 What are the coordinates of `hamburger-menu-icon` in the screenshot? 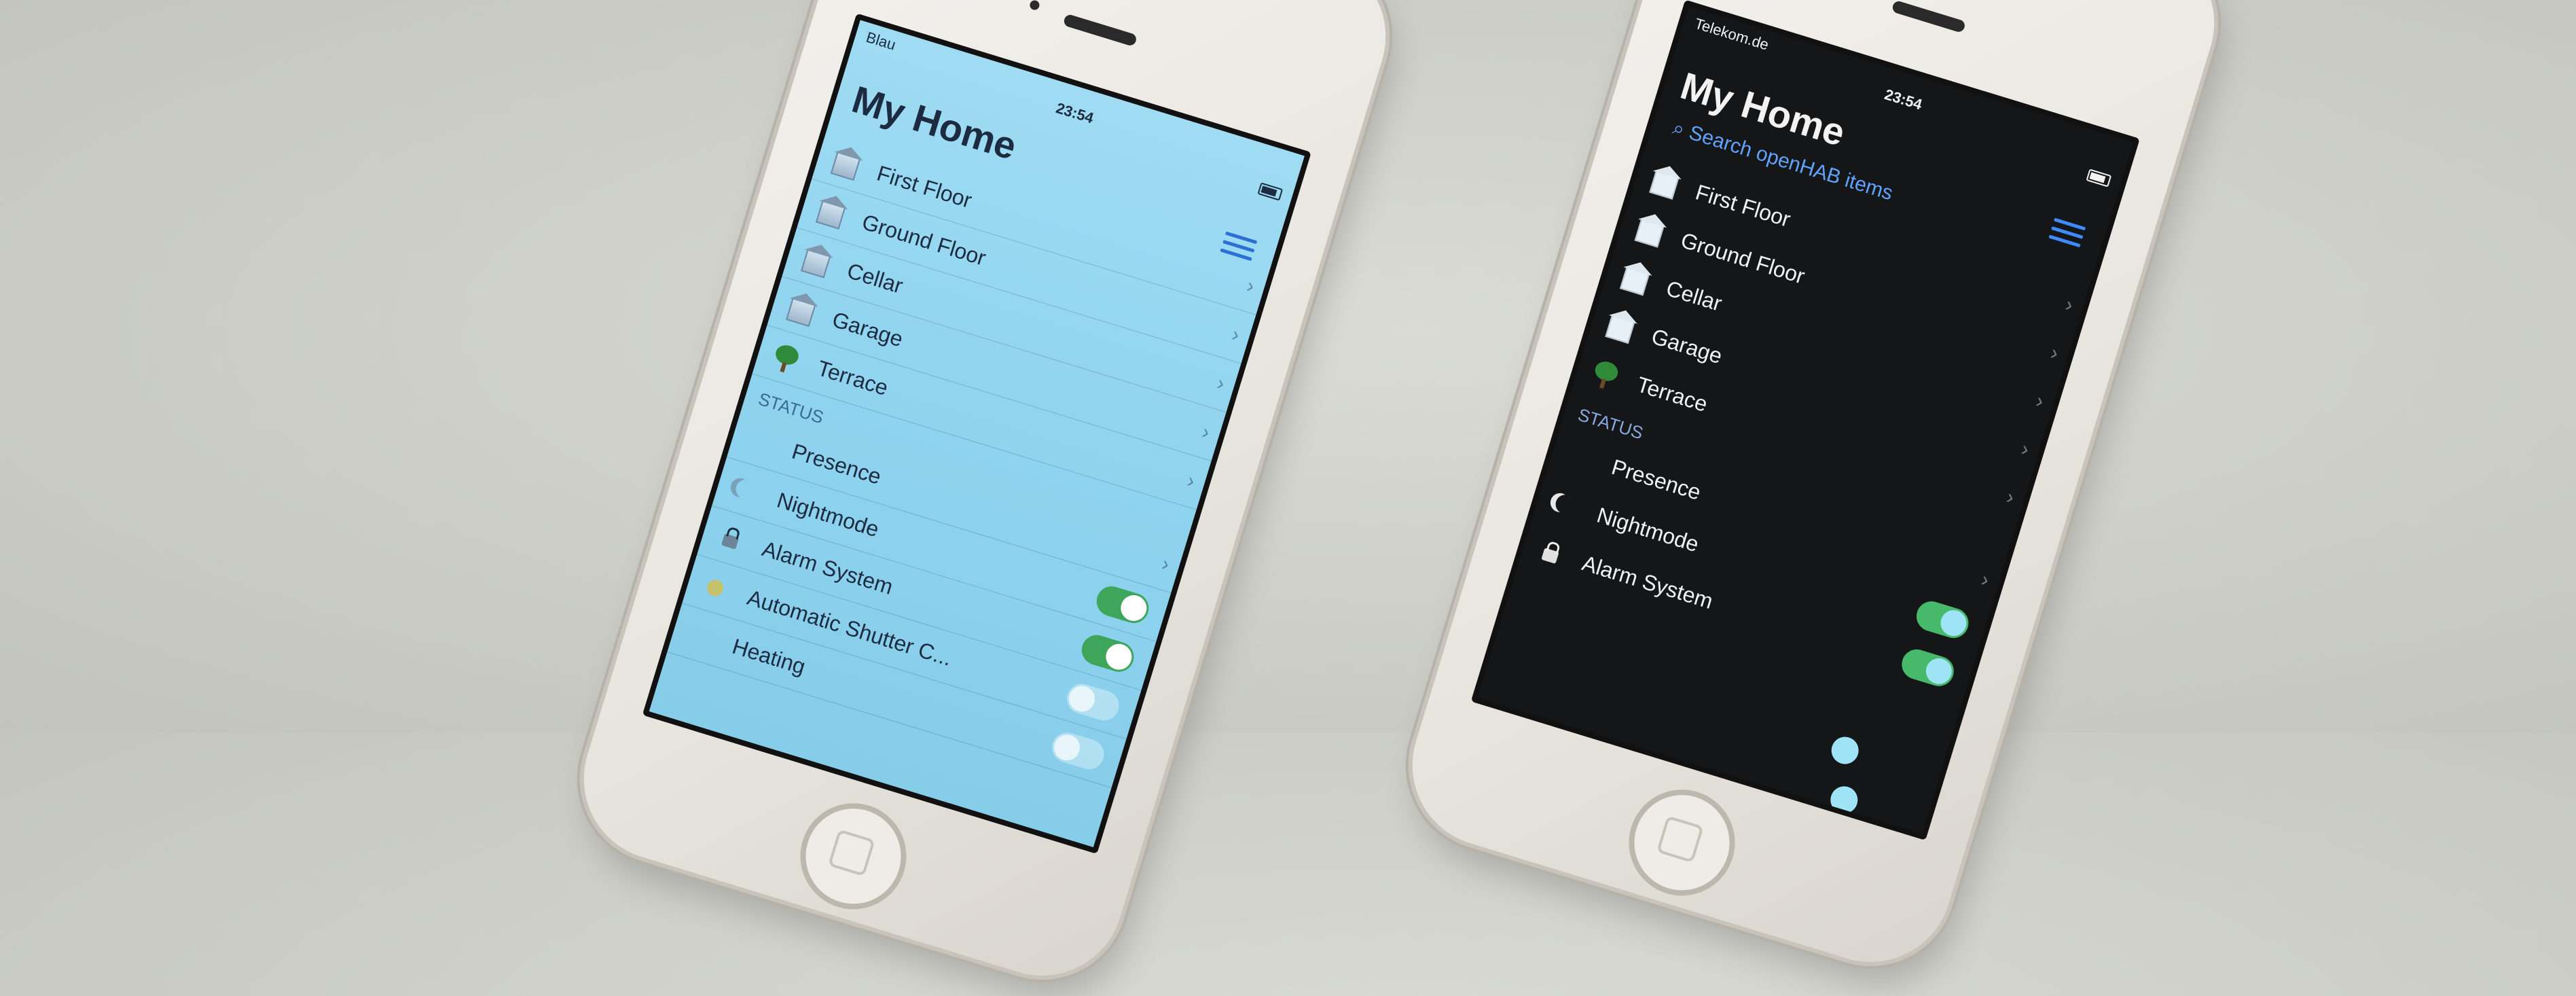 It's located at (2067, 234).